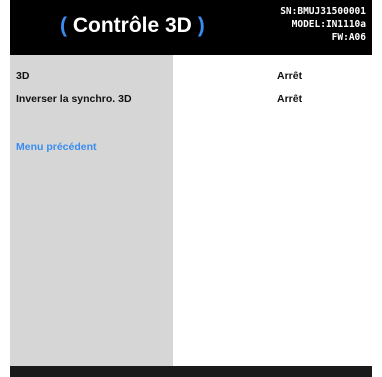 The image size is (382, 377). Describe the element at coordinates (348, 37) in the screenshot. I see `firmware-version: FW:A06` at that location.